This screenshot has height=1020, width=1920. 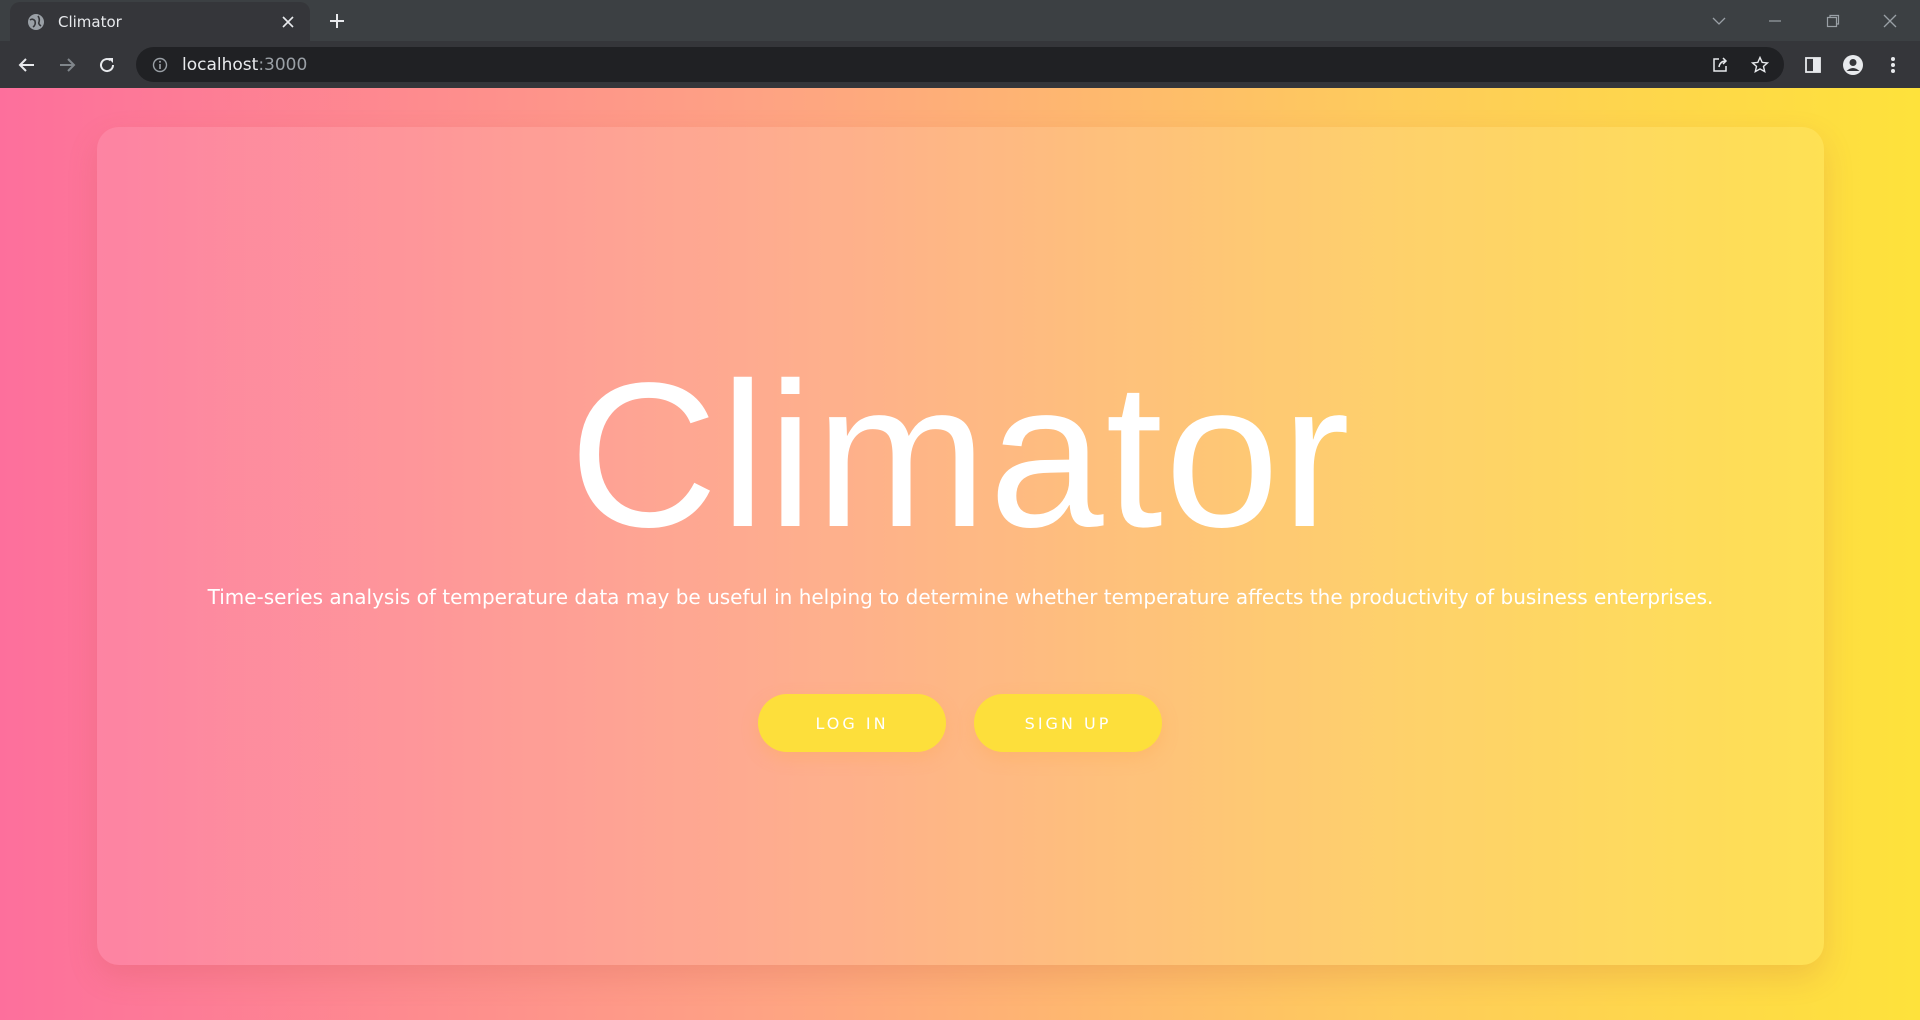 What do you see at coordinates (1890, 20) in the screenshot?
I see `window-close-icon` at bounding box center [1890, 20].